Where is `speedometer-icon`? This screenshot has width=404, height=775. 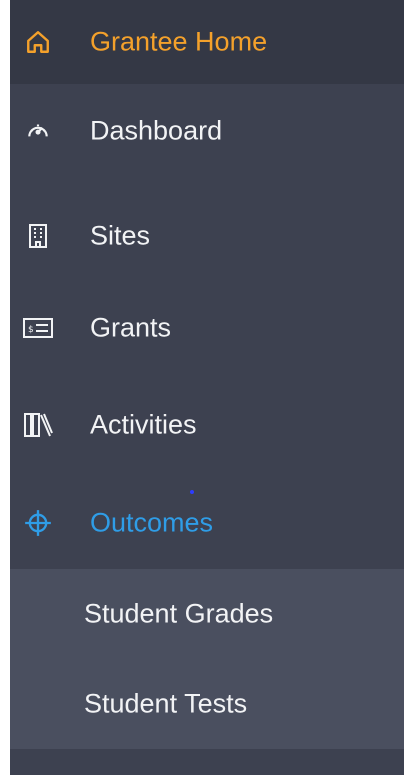
speedometer-icon is located at coordinates (38, 131).